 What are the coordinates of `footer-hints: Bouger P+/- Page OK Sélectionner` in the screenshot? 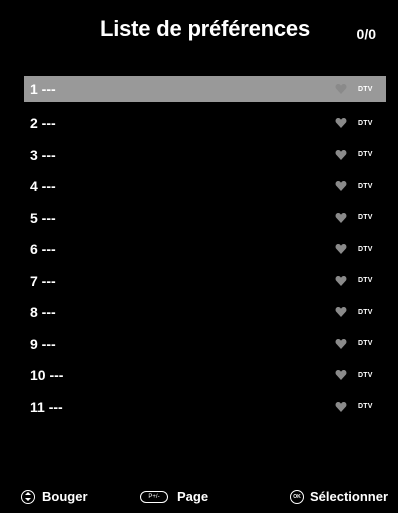 It's located at (199, 497).